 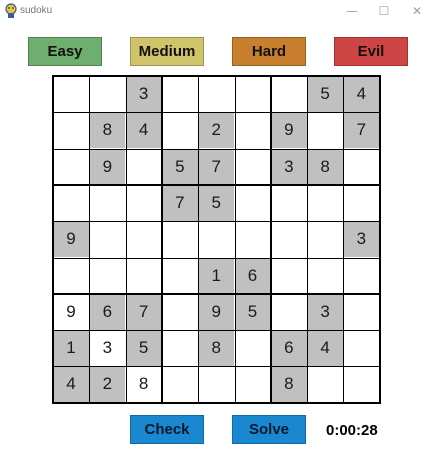 I want to click on cell-r8-c4, so click(x=180, y=348).